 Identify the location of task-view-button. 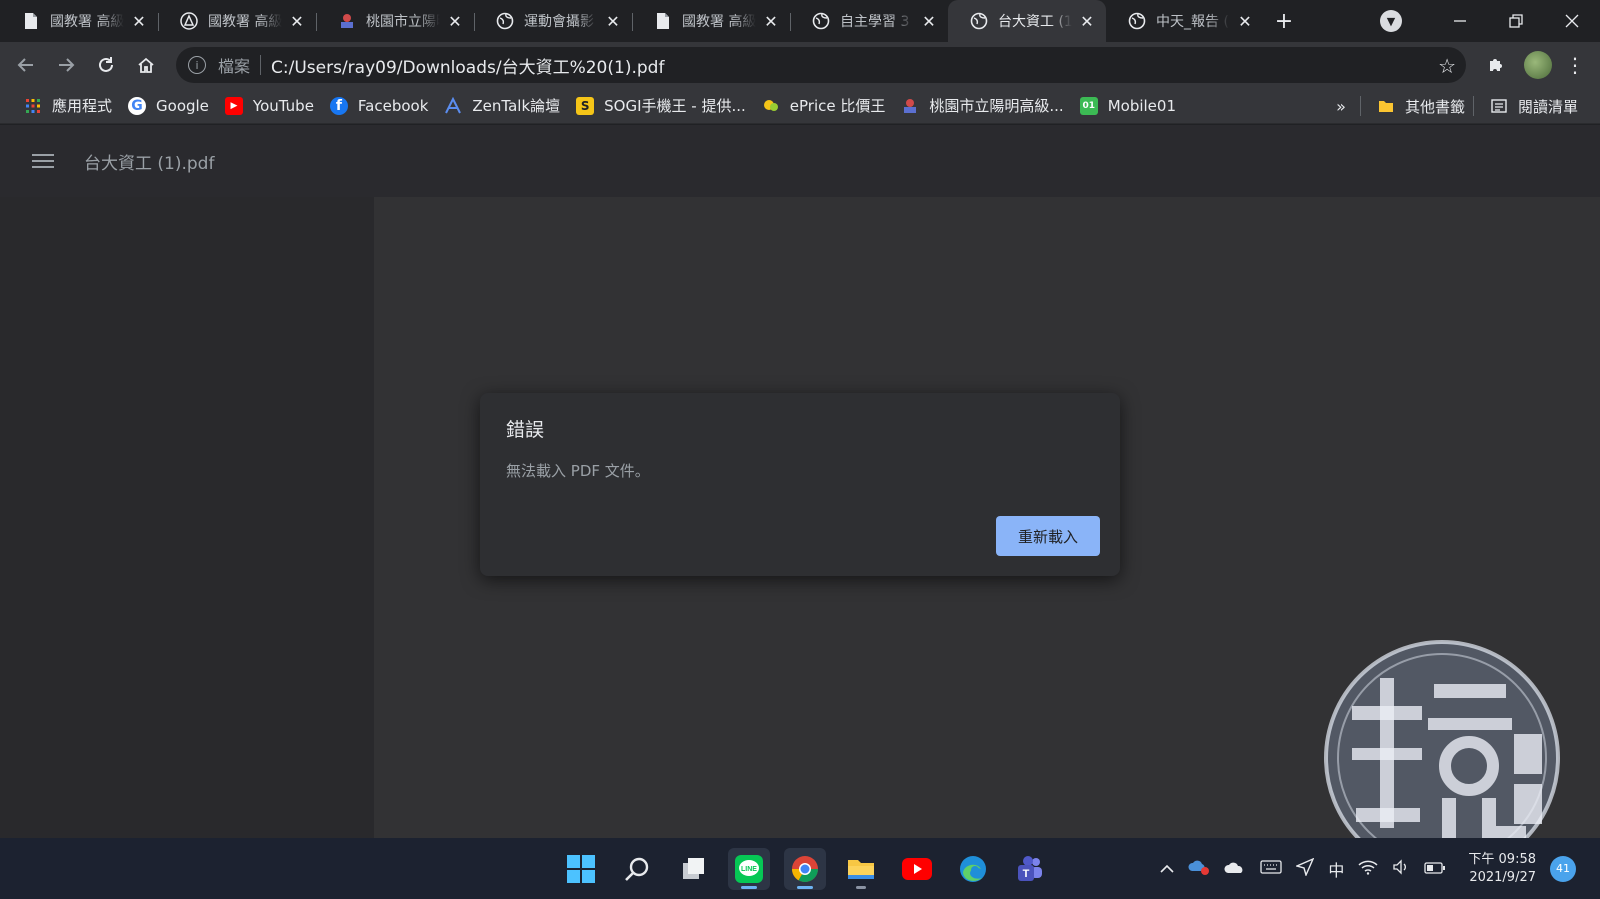
(693, 869).